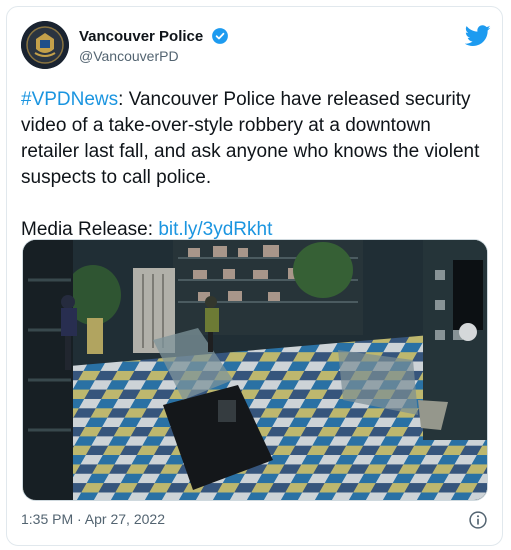 This screenshot has width=511, height=550. Describe the element at coordinates (141, 36) in the screenshot. I see `display-name: Vancouver Police` at that location.